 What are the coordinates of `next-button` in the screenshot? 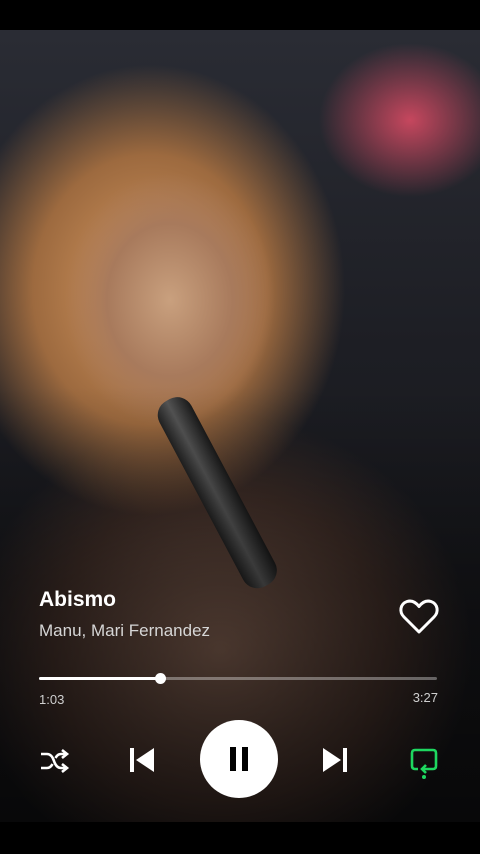 It's located at (335, 760).